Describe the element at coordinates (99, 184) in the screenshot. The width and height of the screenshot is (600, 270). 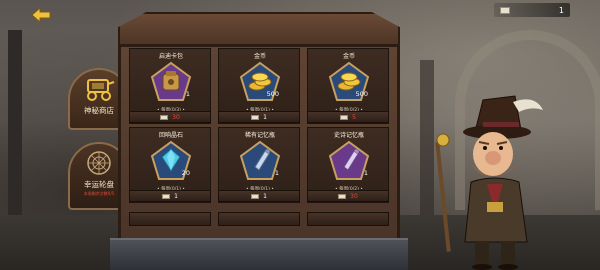
I see `lucky-wheel-label: 幸运轮盘` at that location.